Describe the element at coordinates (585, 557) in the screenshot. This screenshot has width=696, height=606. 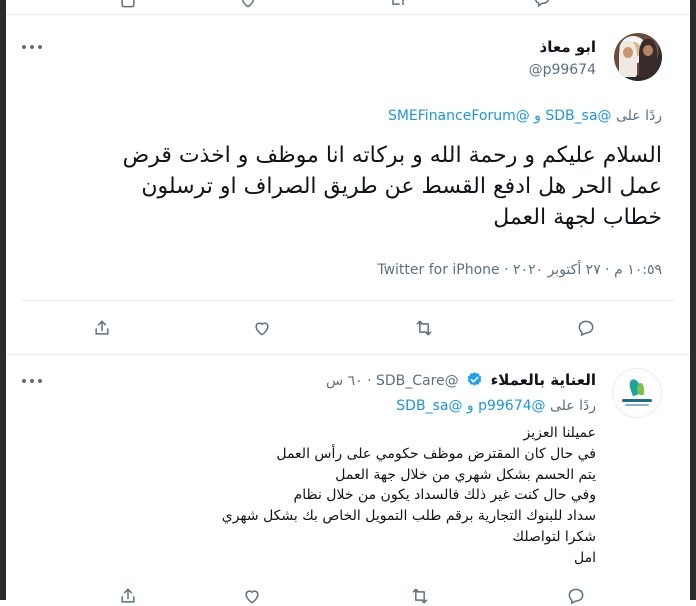
I see `text-line: امل` at that location.